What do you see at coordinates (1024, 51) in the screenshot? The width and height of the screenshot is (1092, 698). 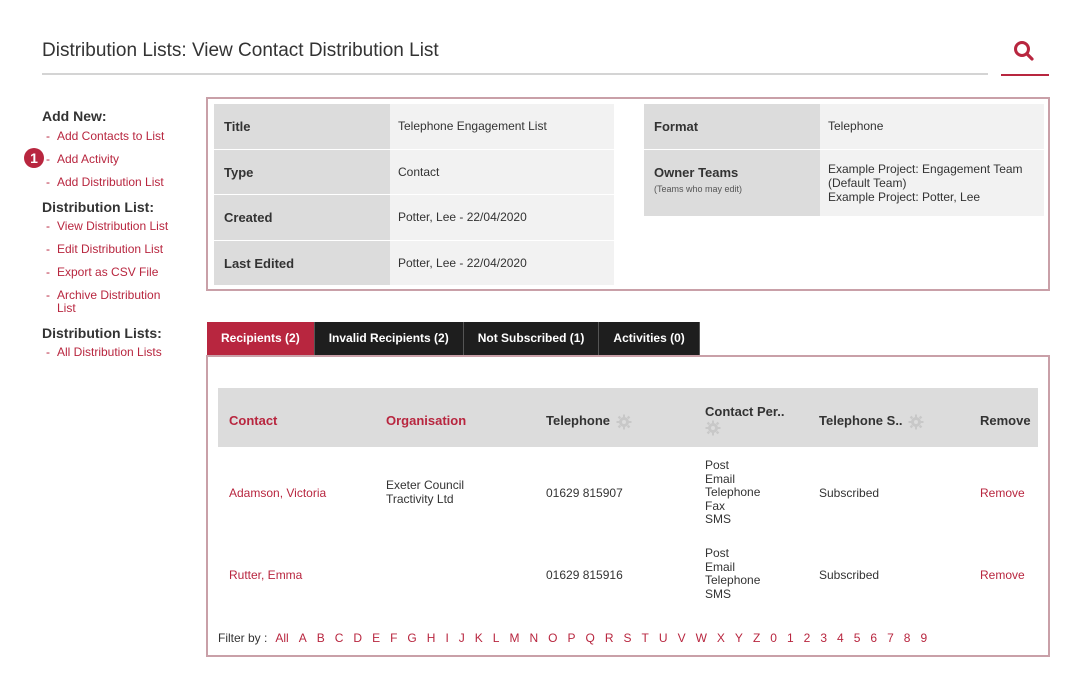 I see `search-icon` at bounding box center [1024, 51].